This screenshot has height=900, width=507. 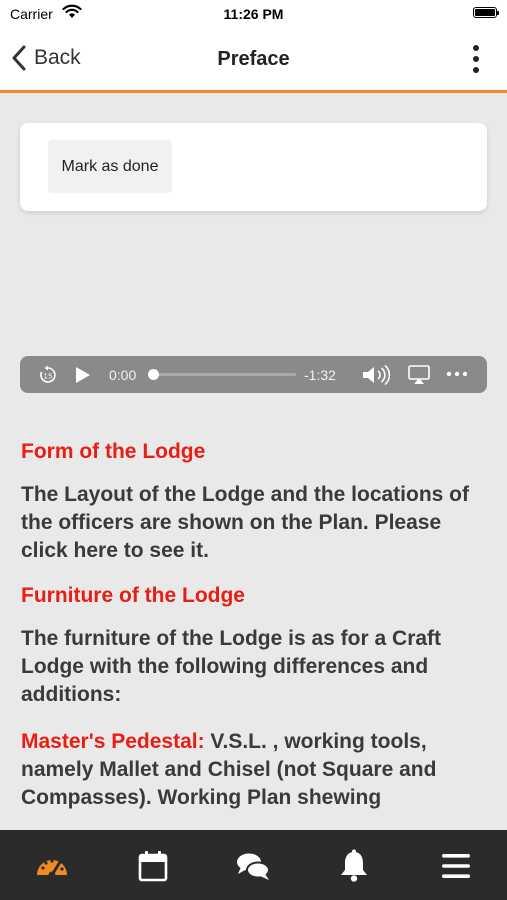 What do you see at coordinates (457, 374) in the screenshot?
I see `more-horizontal-icon` at bounding box center [457, 374].